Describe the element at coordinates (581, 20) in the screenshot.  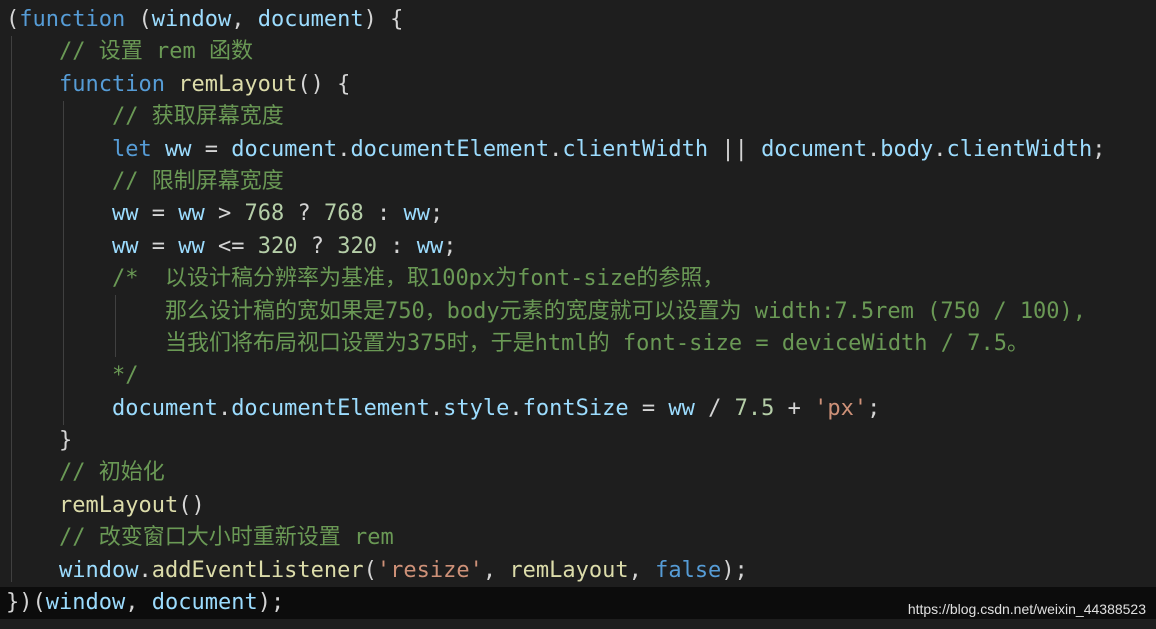
I see `code-line: (function (window, document) {` at that location.